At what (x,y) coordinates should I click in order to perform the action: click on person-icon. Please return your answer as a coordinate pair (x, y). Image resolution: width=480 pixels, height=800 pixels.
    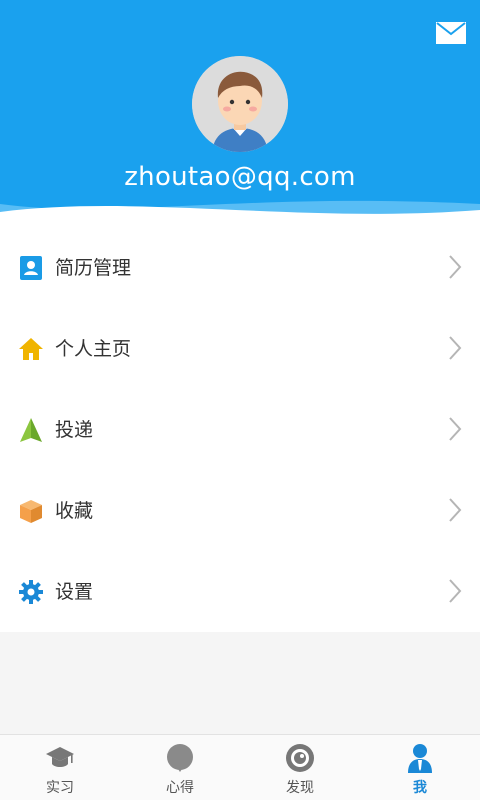
    Looking at the image, I should click on (420, 758).